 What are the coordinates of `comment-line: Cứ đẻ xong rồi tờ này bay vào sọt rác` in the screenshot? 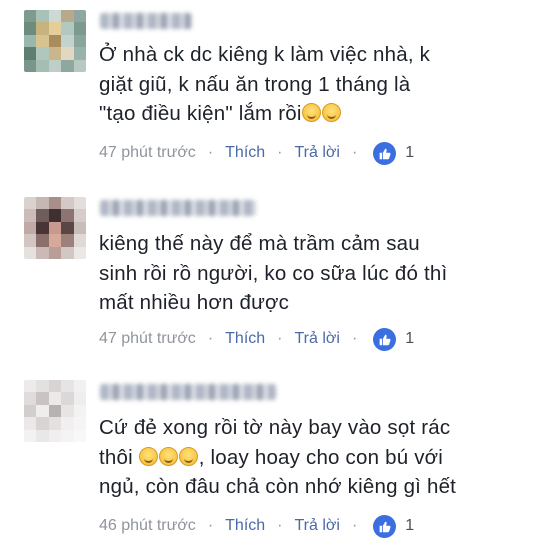 It's located at (275, 427).